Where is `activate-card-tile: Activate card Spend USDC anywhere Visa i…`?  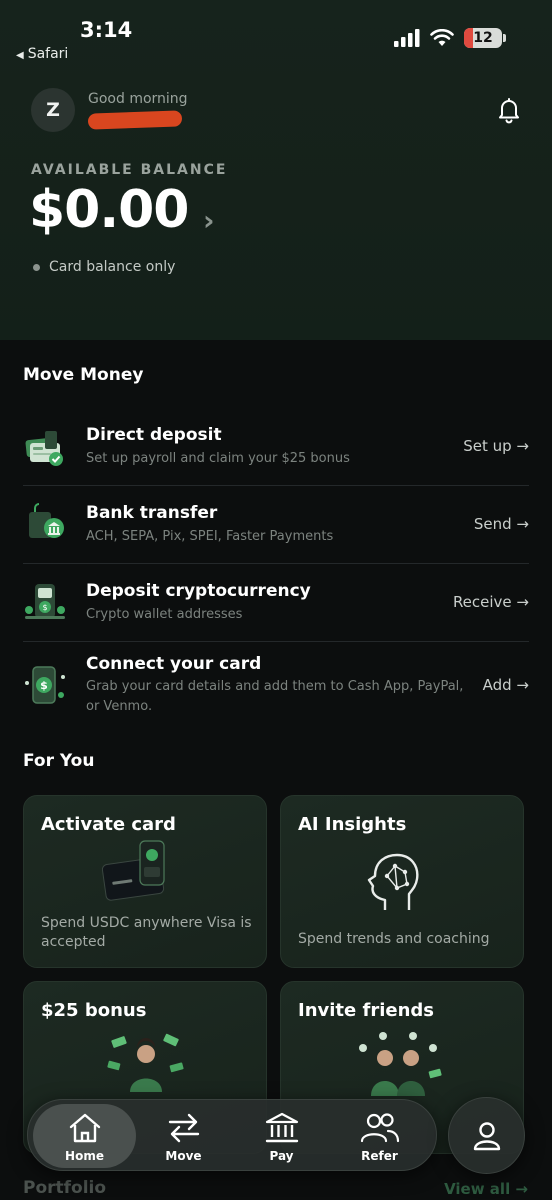 activate-card-tile: Activate card Spend USDC anywhere Visa i… is located at coordinates (145, 881).